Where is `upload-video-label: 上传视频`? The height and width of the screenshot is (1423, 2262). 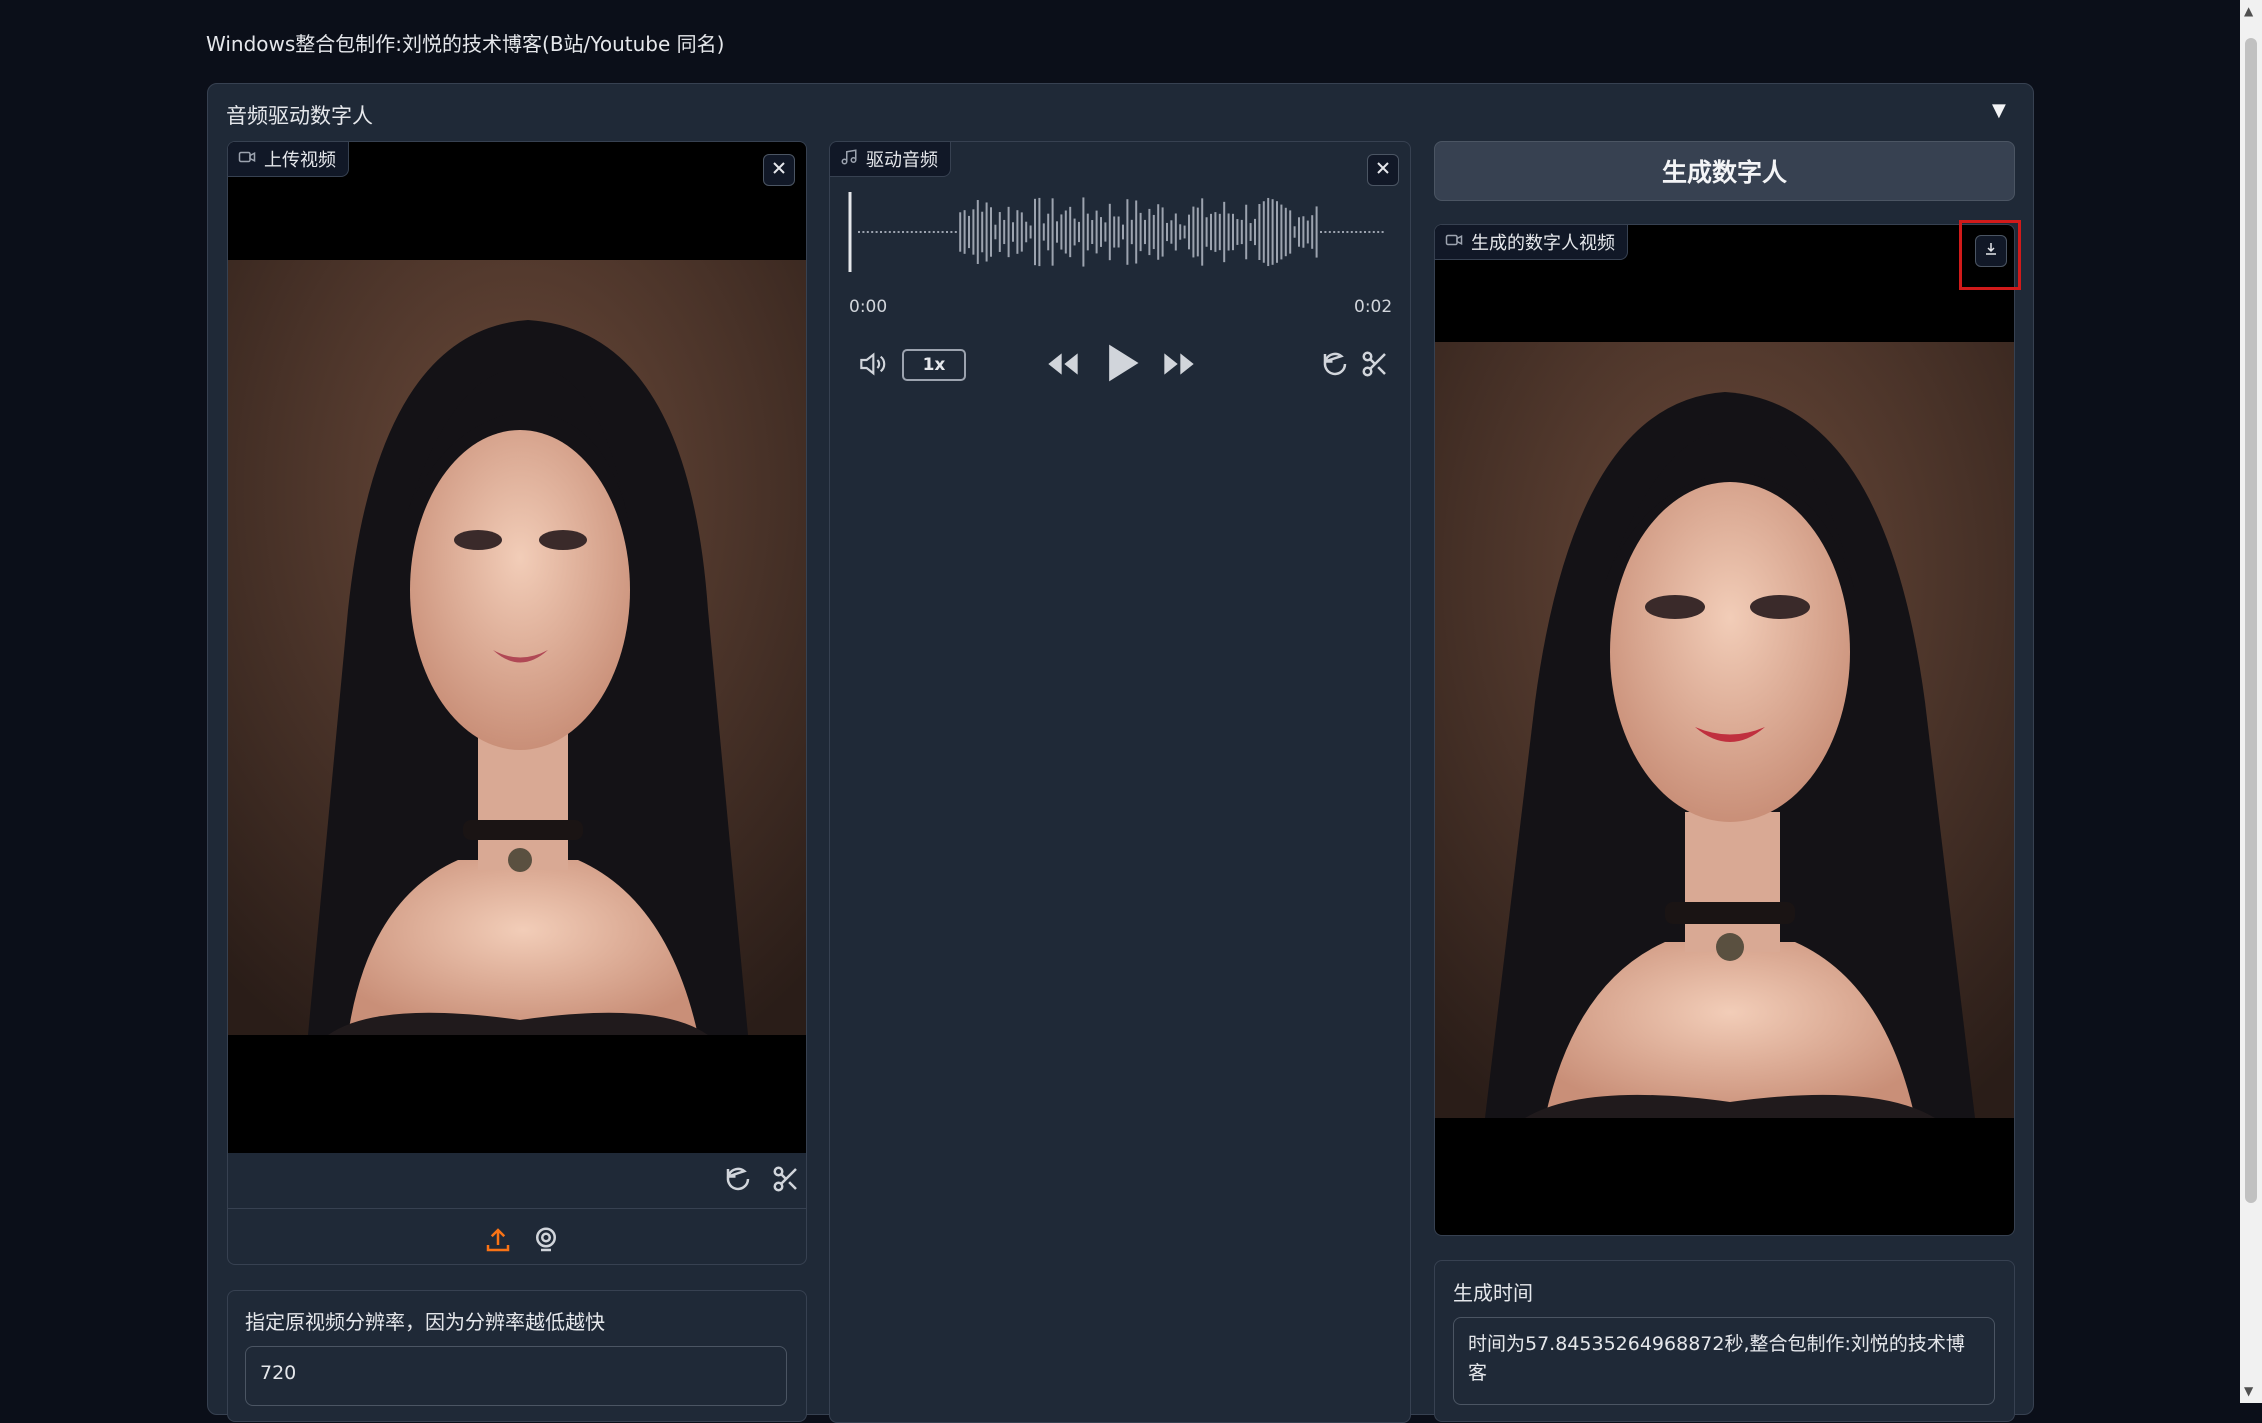
upload-video-label: 上传视频 is located at coordinates (300, 160).